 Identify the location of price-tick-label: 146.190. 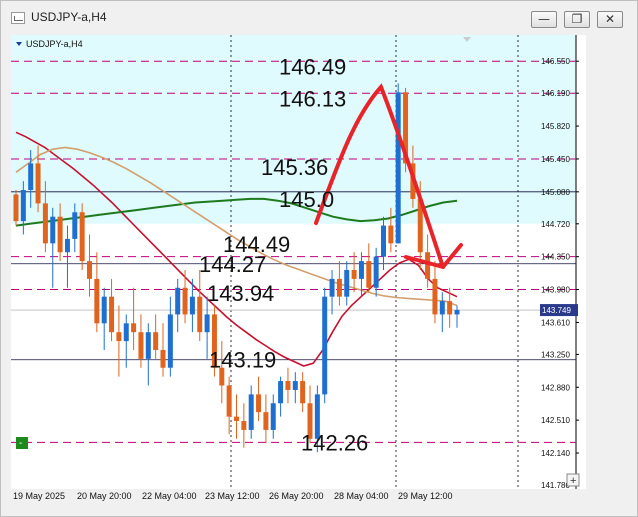
(555, 93).